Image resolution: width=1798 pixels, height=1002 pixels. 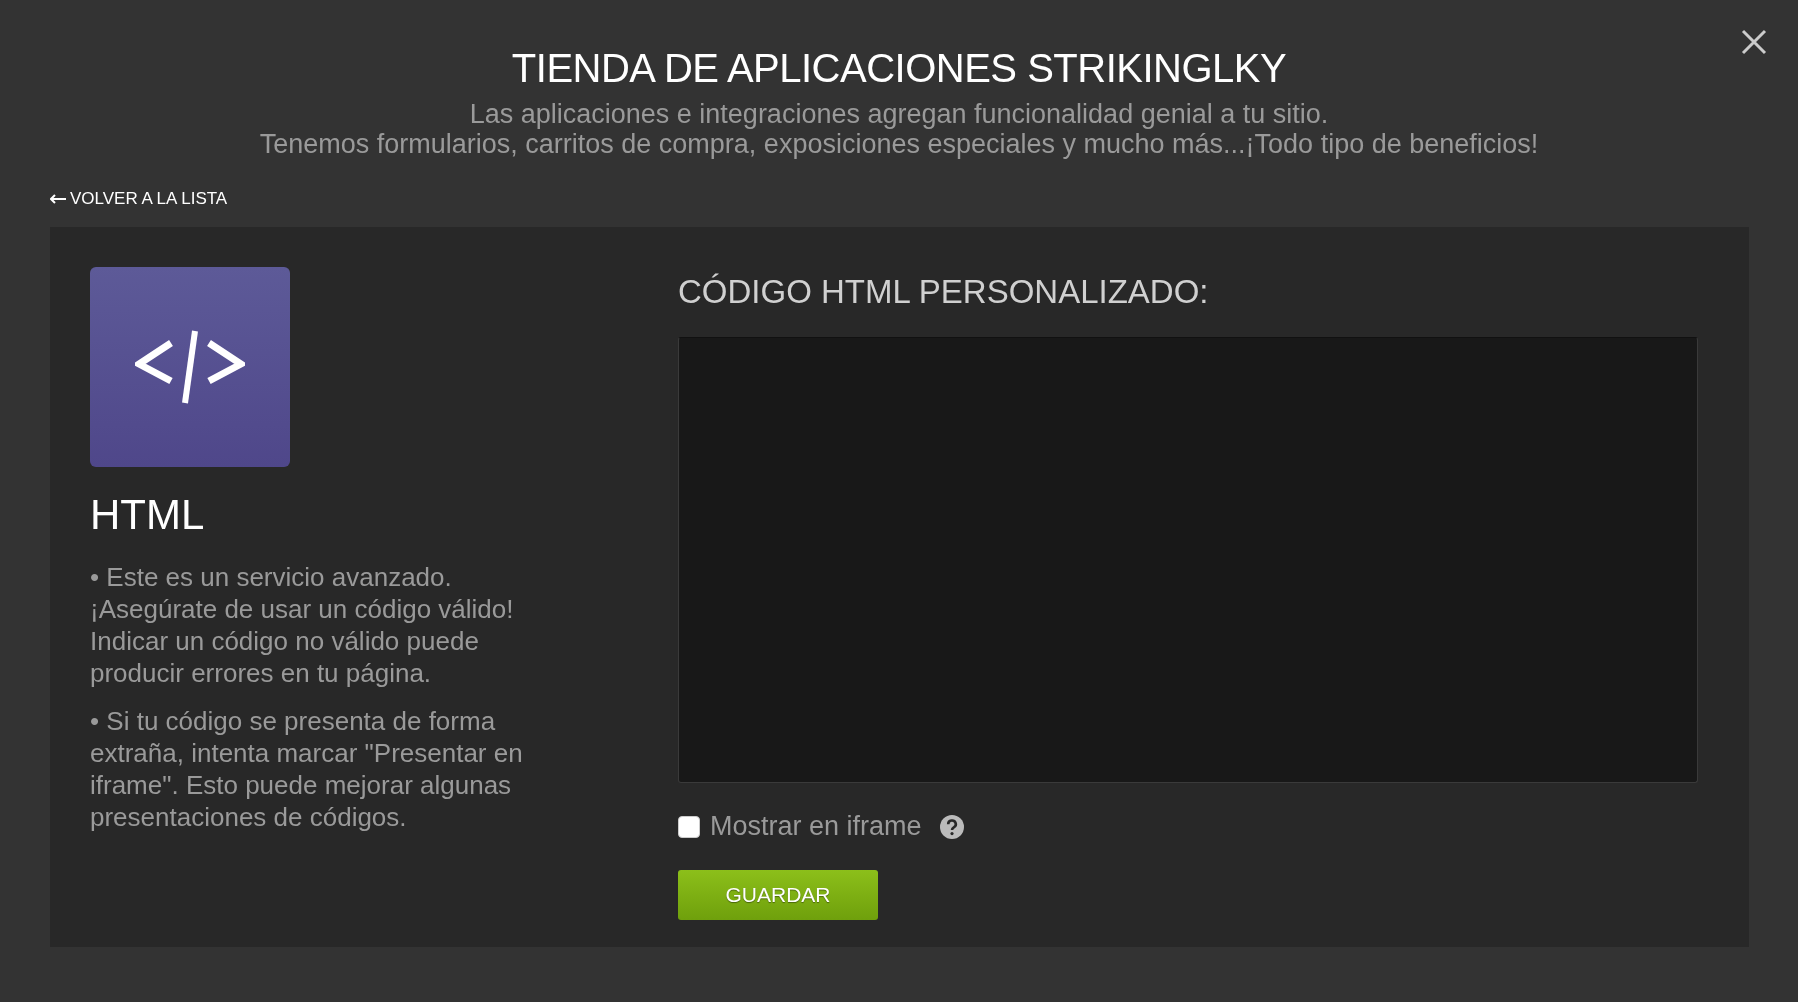 I want to click on help-icon, so click(x=951, y=826).